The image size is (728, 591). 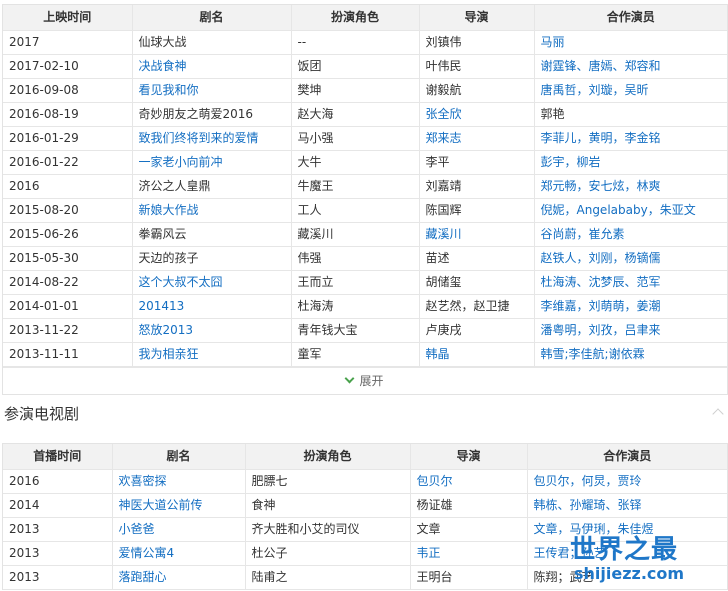 What do you see at coordinates (309, 66) in the screenshot?
I see `cell-role-text: 饭团` at bounding box center [309, 66].